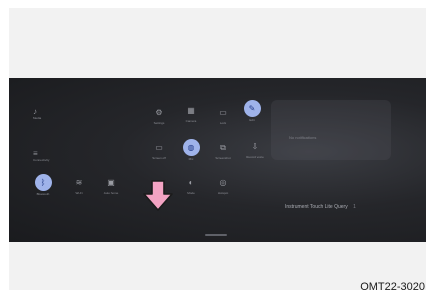 The height and width of the screenshot is (298, 435). I want to click on drag-handle, so click(216, 235).